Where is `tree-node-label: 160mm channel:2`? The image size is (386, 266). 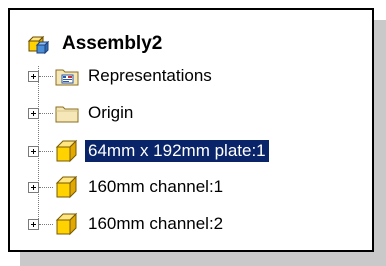 tree-node-label: 160mm channel:2 is located at coordinates (156, 223).